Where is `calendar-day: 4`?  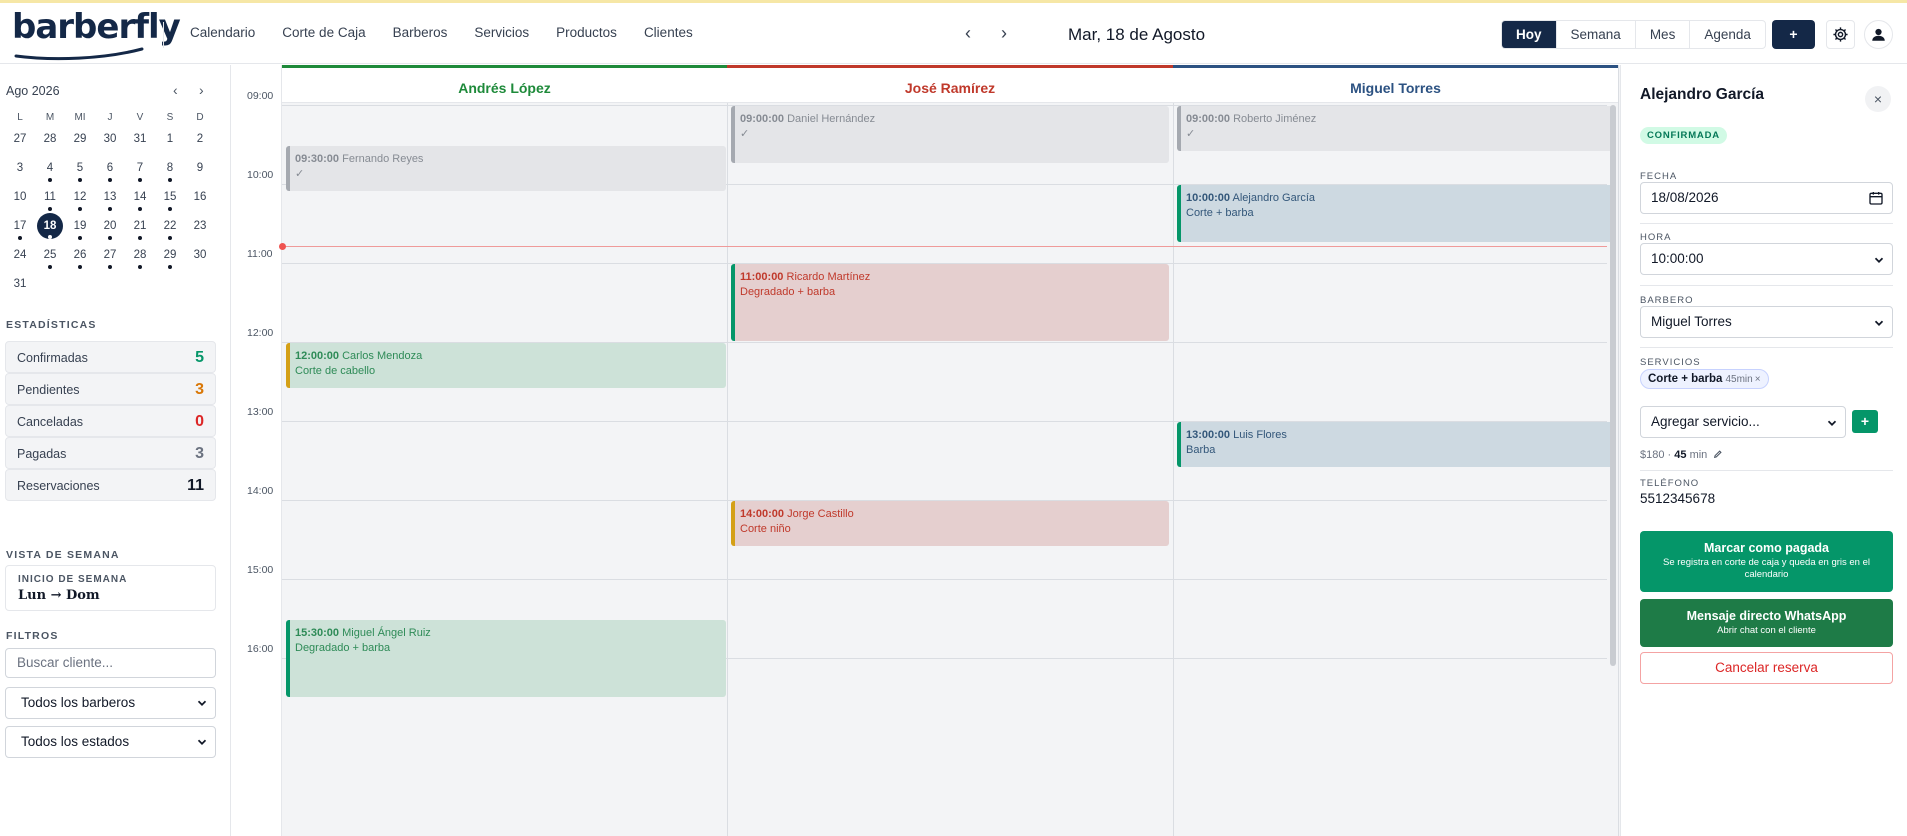
calendar-day: 4 is located at coordinates (50, 170).